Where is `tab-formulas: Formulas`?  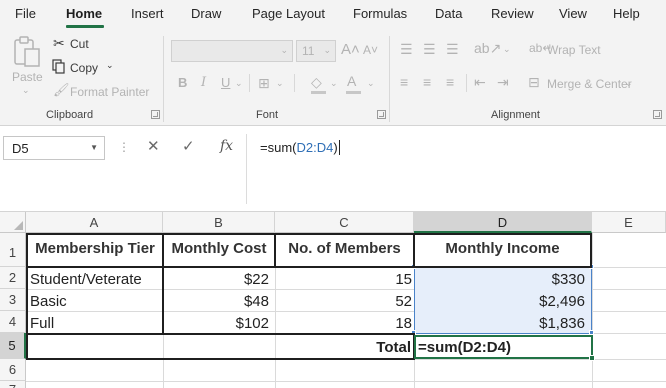 tab-formulas: Formulas is located at coordinates (380, 13).